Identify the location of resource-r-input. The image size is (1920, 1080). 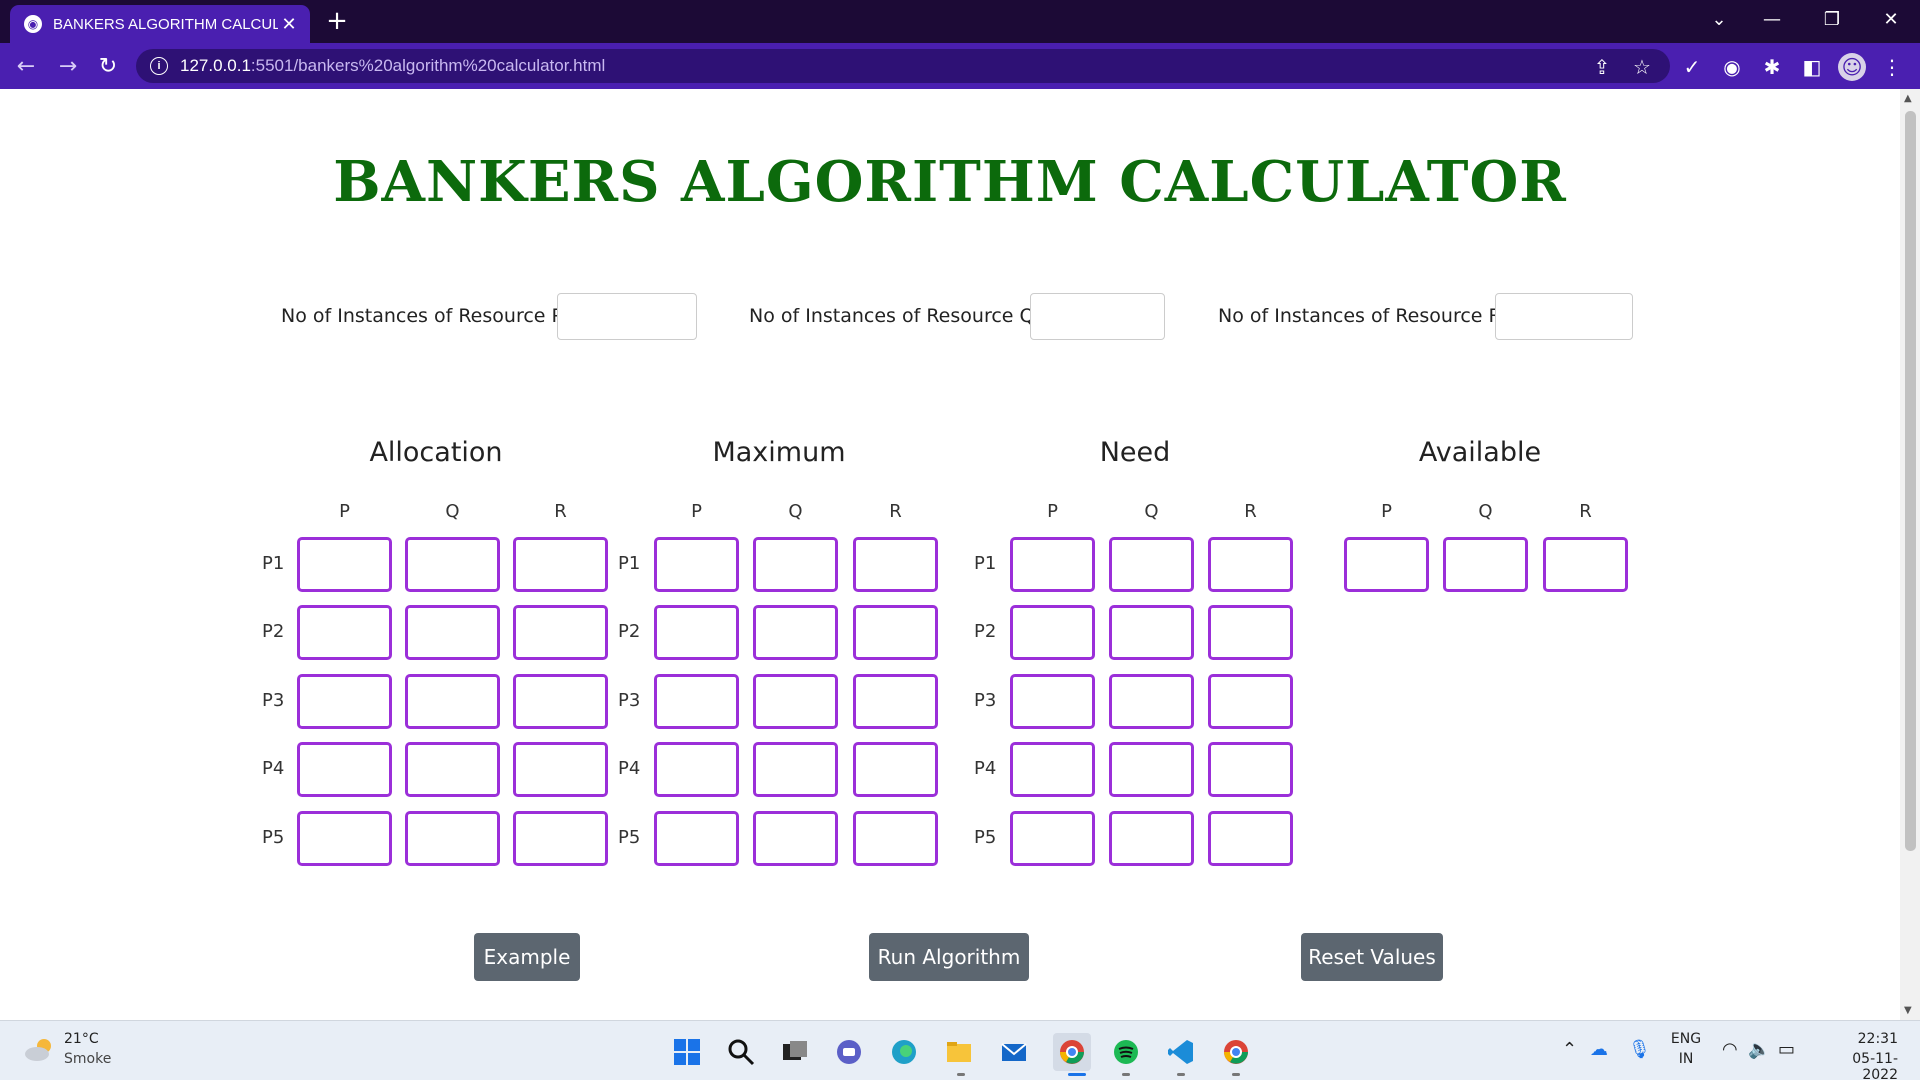
(1564, 316).